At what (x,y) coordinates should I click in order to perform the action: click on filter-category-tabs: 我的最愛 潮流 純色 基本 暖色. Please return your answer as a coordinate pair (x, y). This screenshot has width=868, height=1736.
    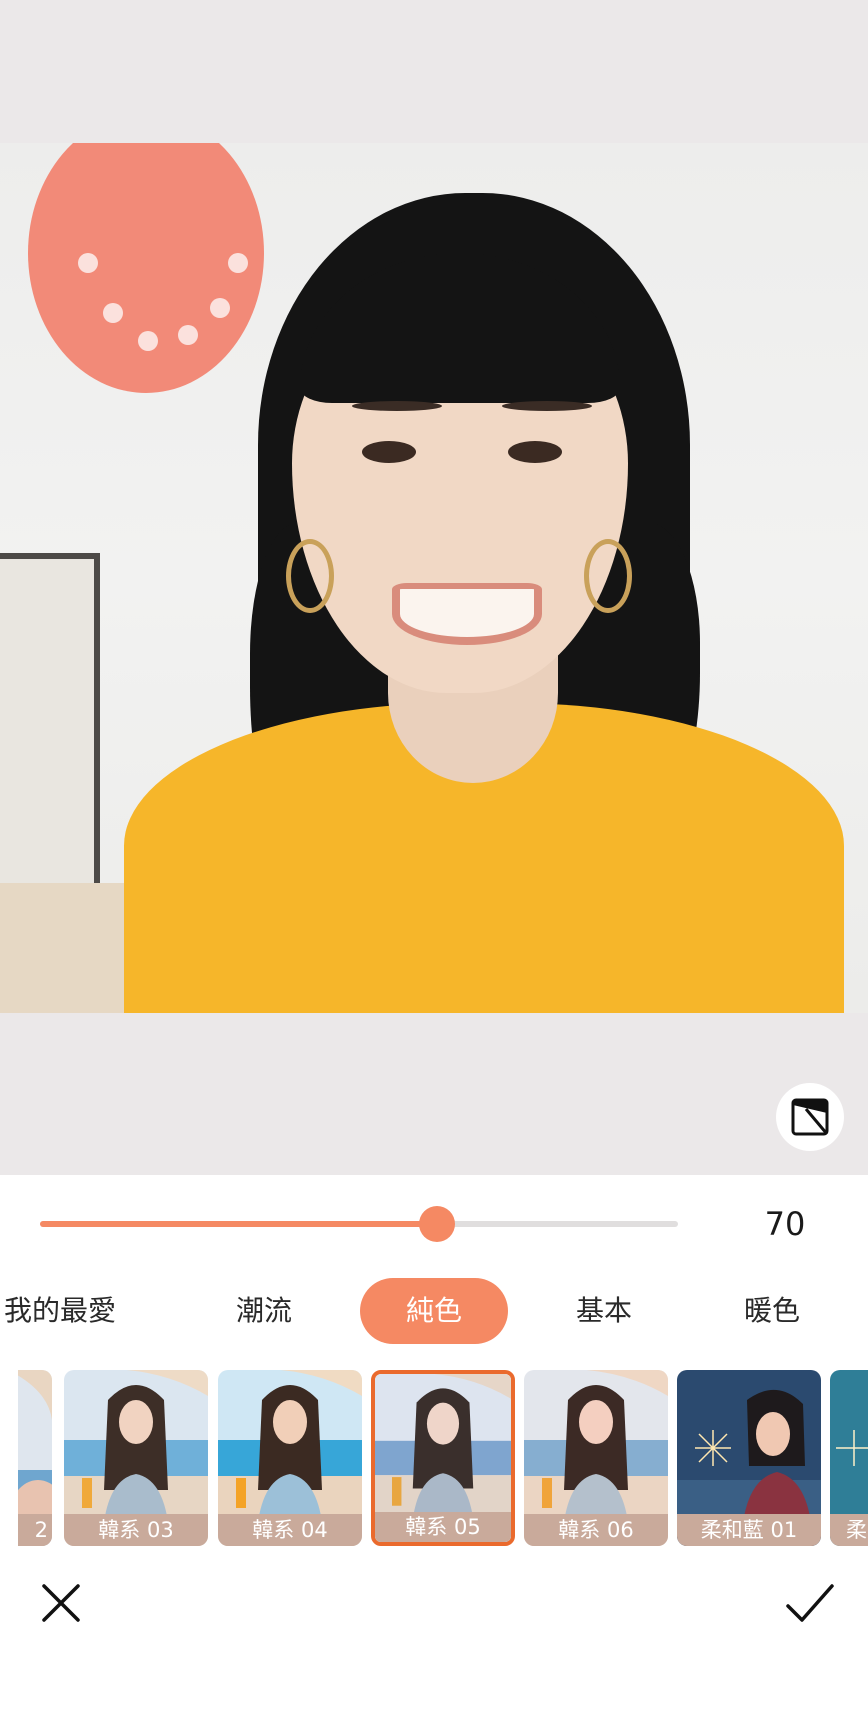
    Looking at the image, I should click on (434, 1311).